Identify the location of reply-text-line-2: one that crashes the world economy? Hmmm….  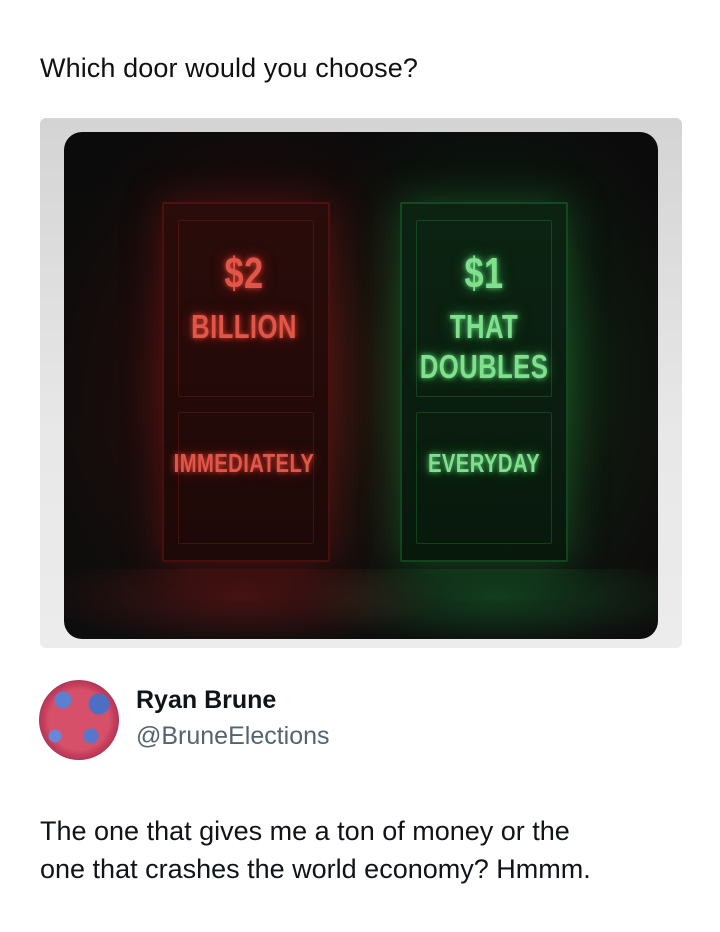
(315, 869).